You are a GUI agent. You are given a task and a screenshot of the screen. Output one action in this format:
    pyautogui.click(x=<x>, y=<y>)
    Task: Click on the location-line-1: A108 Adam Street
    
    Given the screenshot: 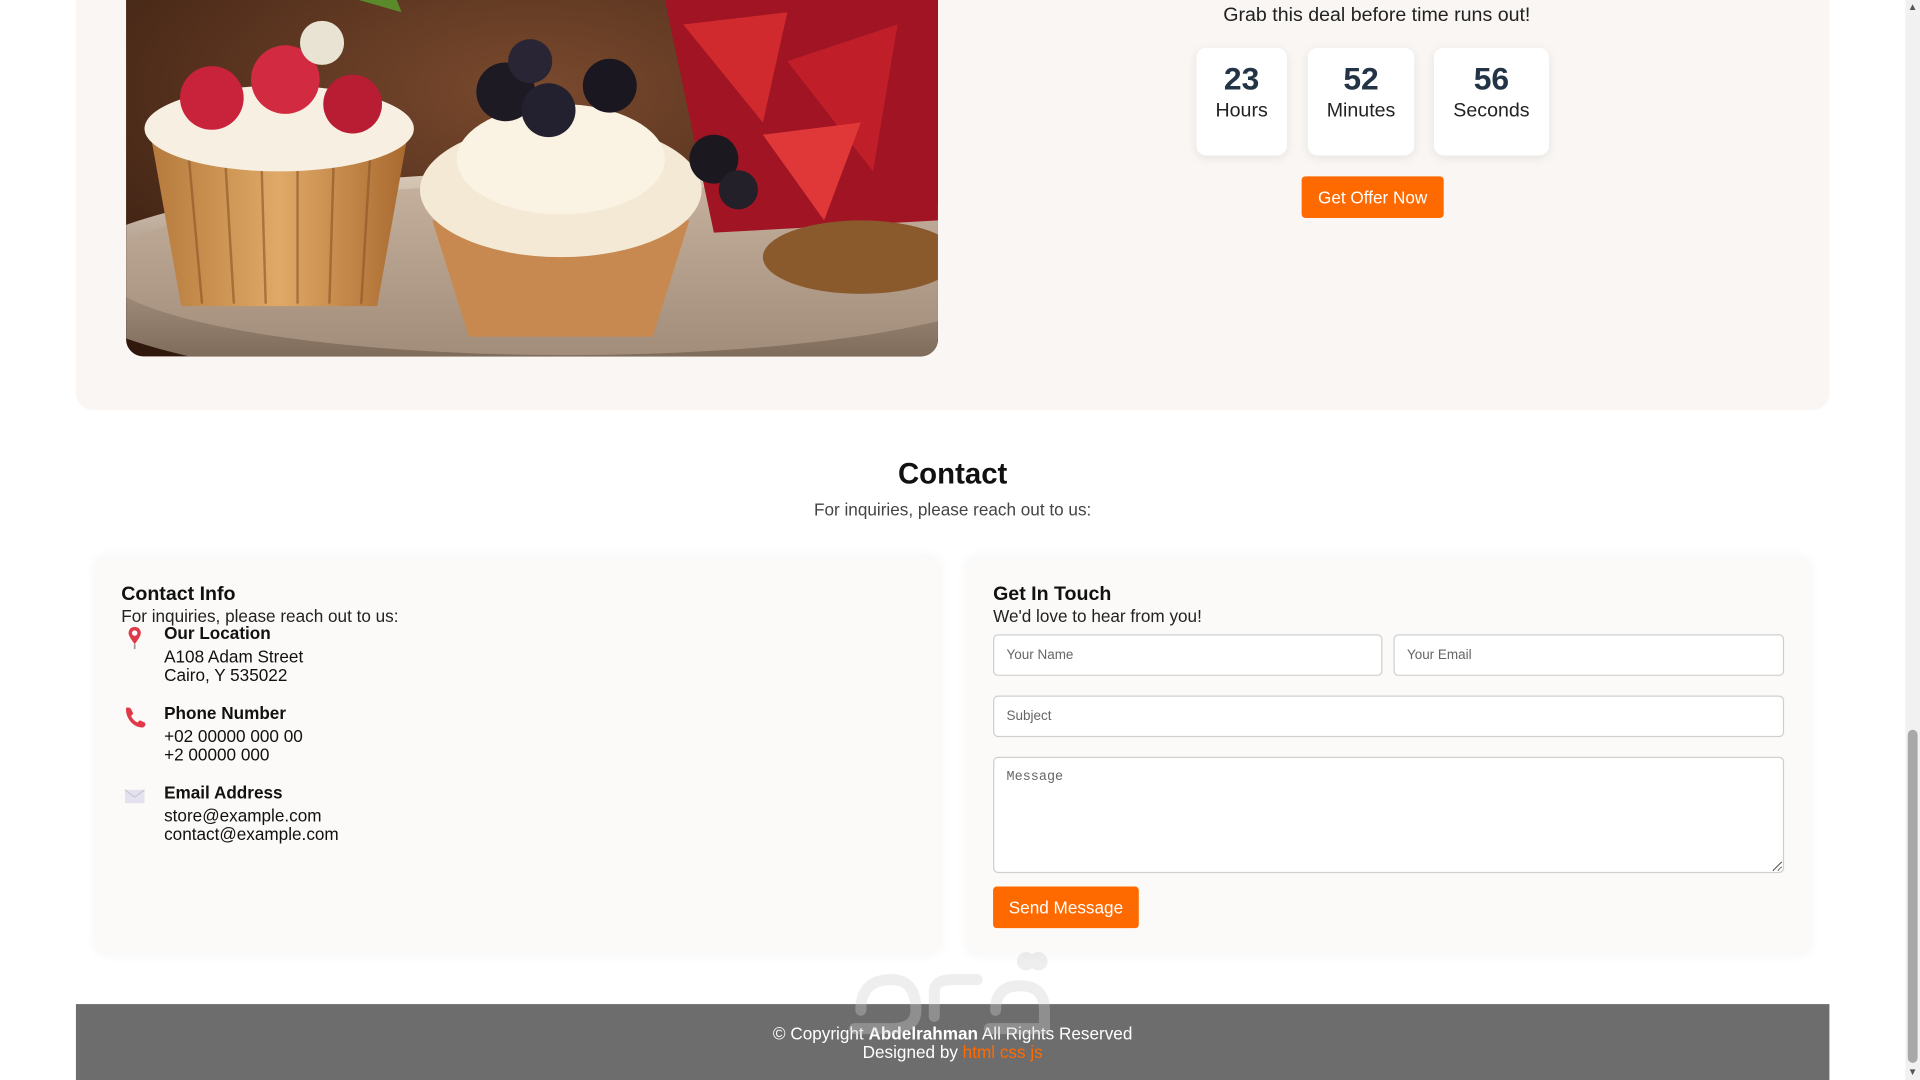 What is the action you would take?
    pyautogui.click(x=234, y=656)
    